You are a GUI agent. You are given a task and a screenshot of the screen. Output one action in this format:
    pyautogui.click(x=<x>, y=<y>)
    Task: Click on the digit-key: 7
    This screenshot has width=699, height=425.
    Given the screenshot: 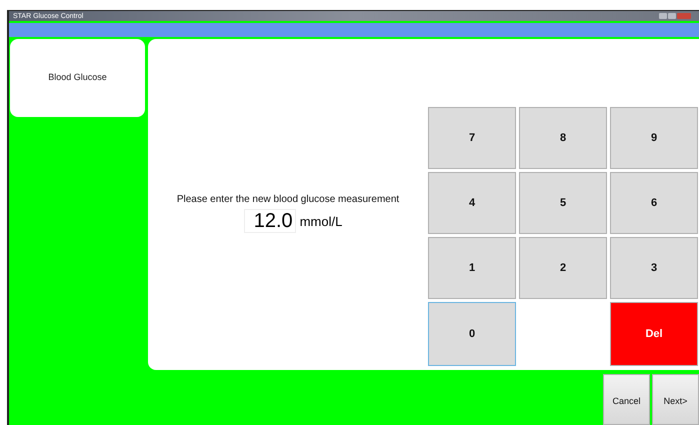 What is the action you would take?
    pyautogui.click(x=472, y=138)
    